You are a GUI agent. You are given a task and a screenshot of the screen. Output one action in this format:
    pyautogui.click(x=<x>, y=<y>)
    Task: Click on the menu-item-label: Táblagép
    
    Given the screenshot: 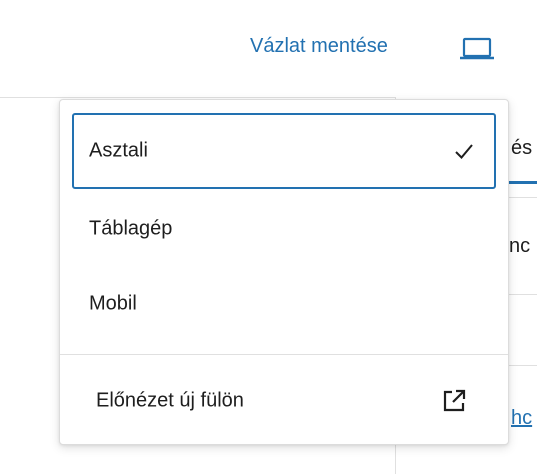 What is the action you would take?
    pyautogui.click(x=131, y=228)
    